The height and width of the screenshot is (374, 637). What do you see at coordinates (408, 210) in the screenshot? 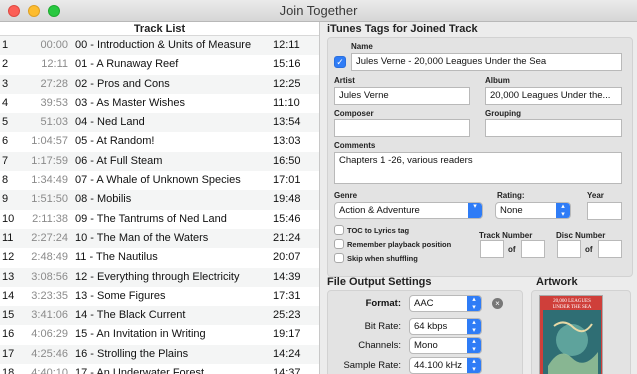
I see `genre-popup: Action & Adventure ▾` at bounding box center [408, 210].